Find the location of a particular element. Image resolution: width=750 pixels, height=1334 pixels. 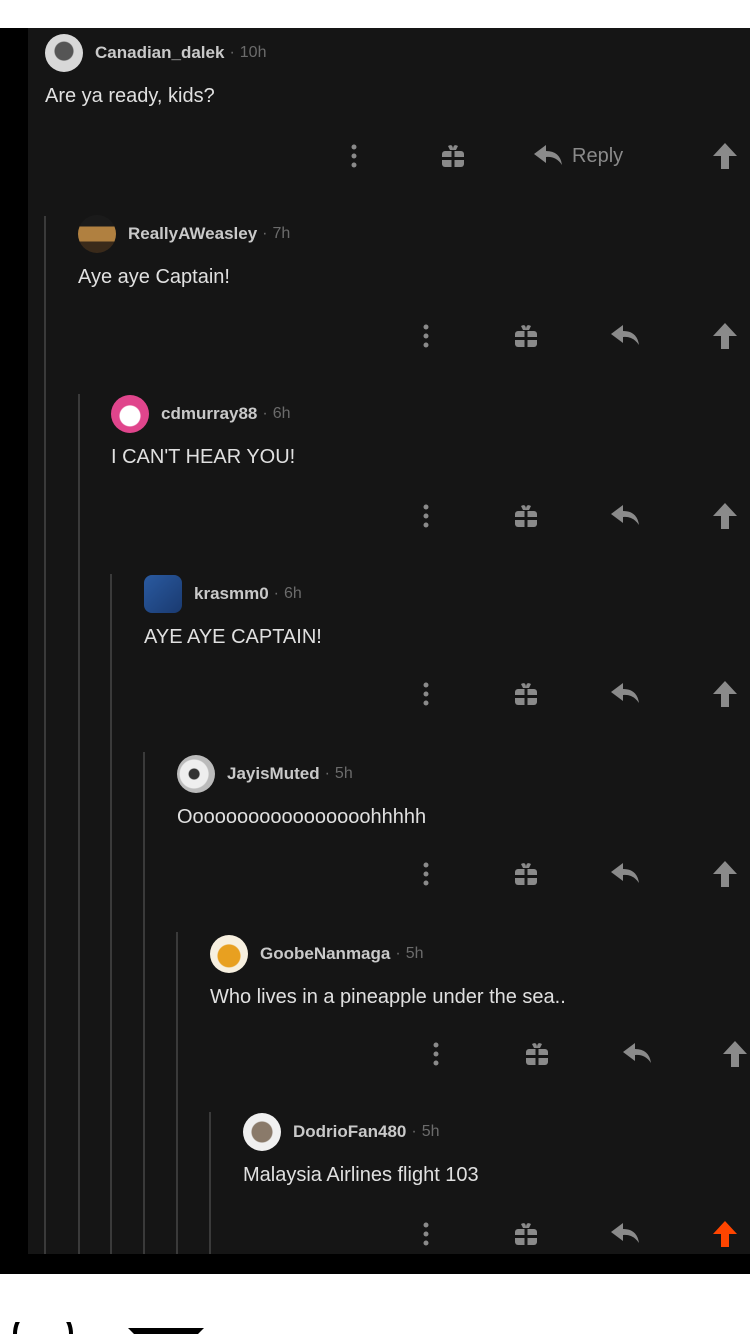

reply-label: Reply is located at coordinates (598, 155).